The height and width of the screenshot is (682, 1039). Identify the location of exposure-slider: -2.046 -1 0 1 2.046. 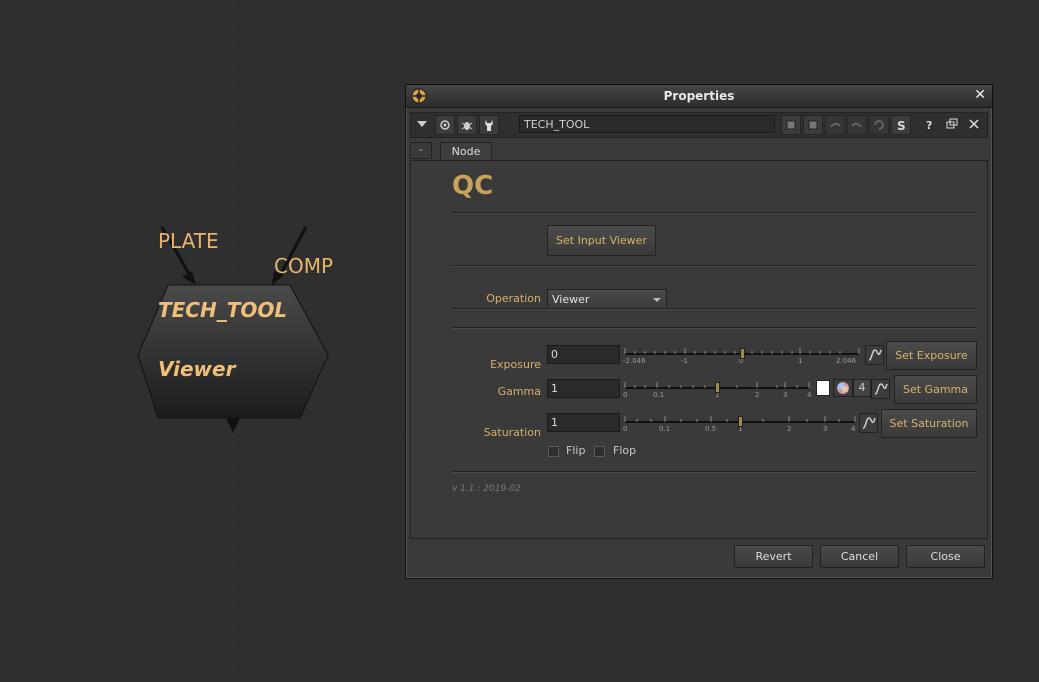
(743, 357).